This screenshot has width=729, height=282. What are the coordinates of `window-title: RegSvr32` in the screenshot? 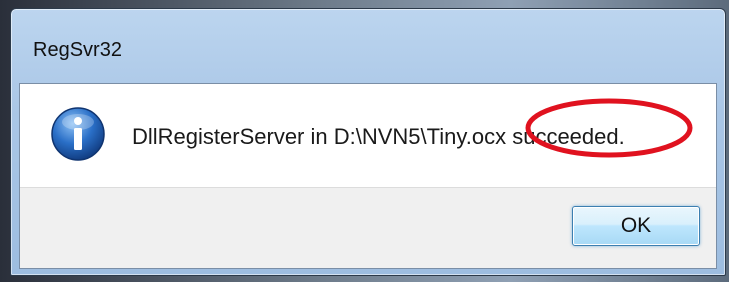 It's located at (77, 50).